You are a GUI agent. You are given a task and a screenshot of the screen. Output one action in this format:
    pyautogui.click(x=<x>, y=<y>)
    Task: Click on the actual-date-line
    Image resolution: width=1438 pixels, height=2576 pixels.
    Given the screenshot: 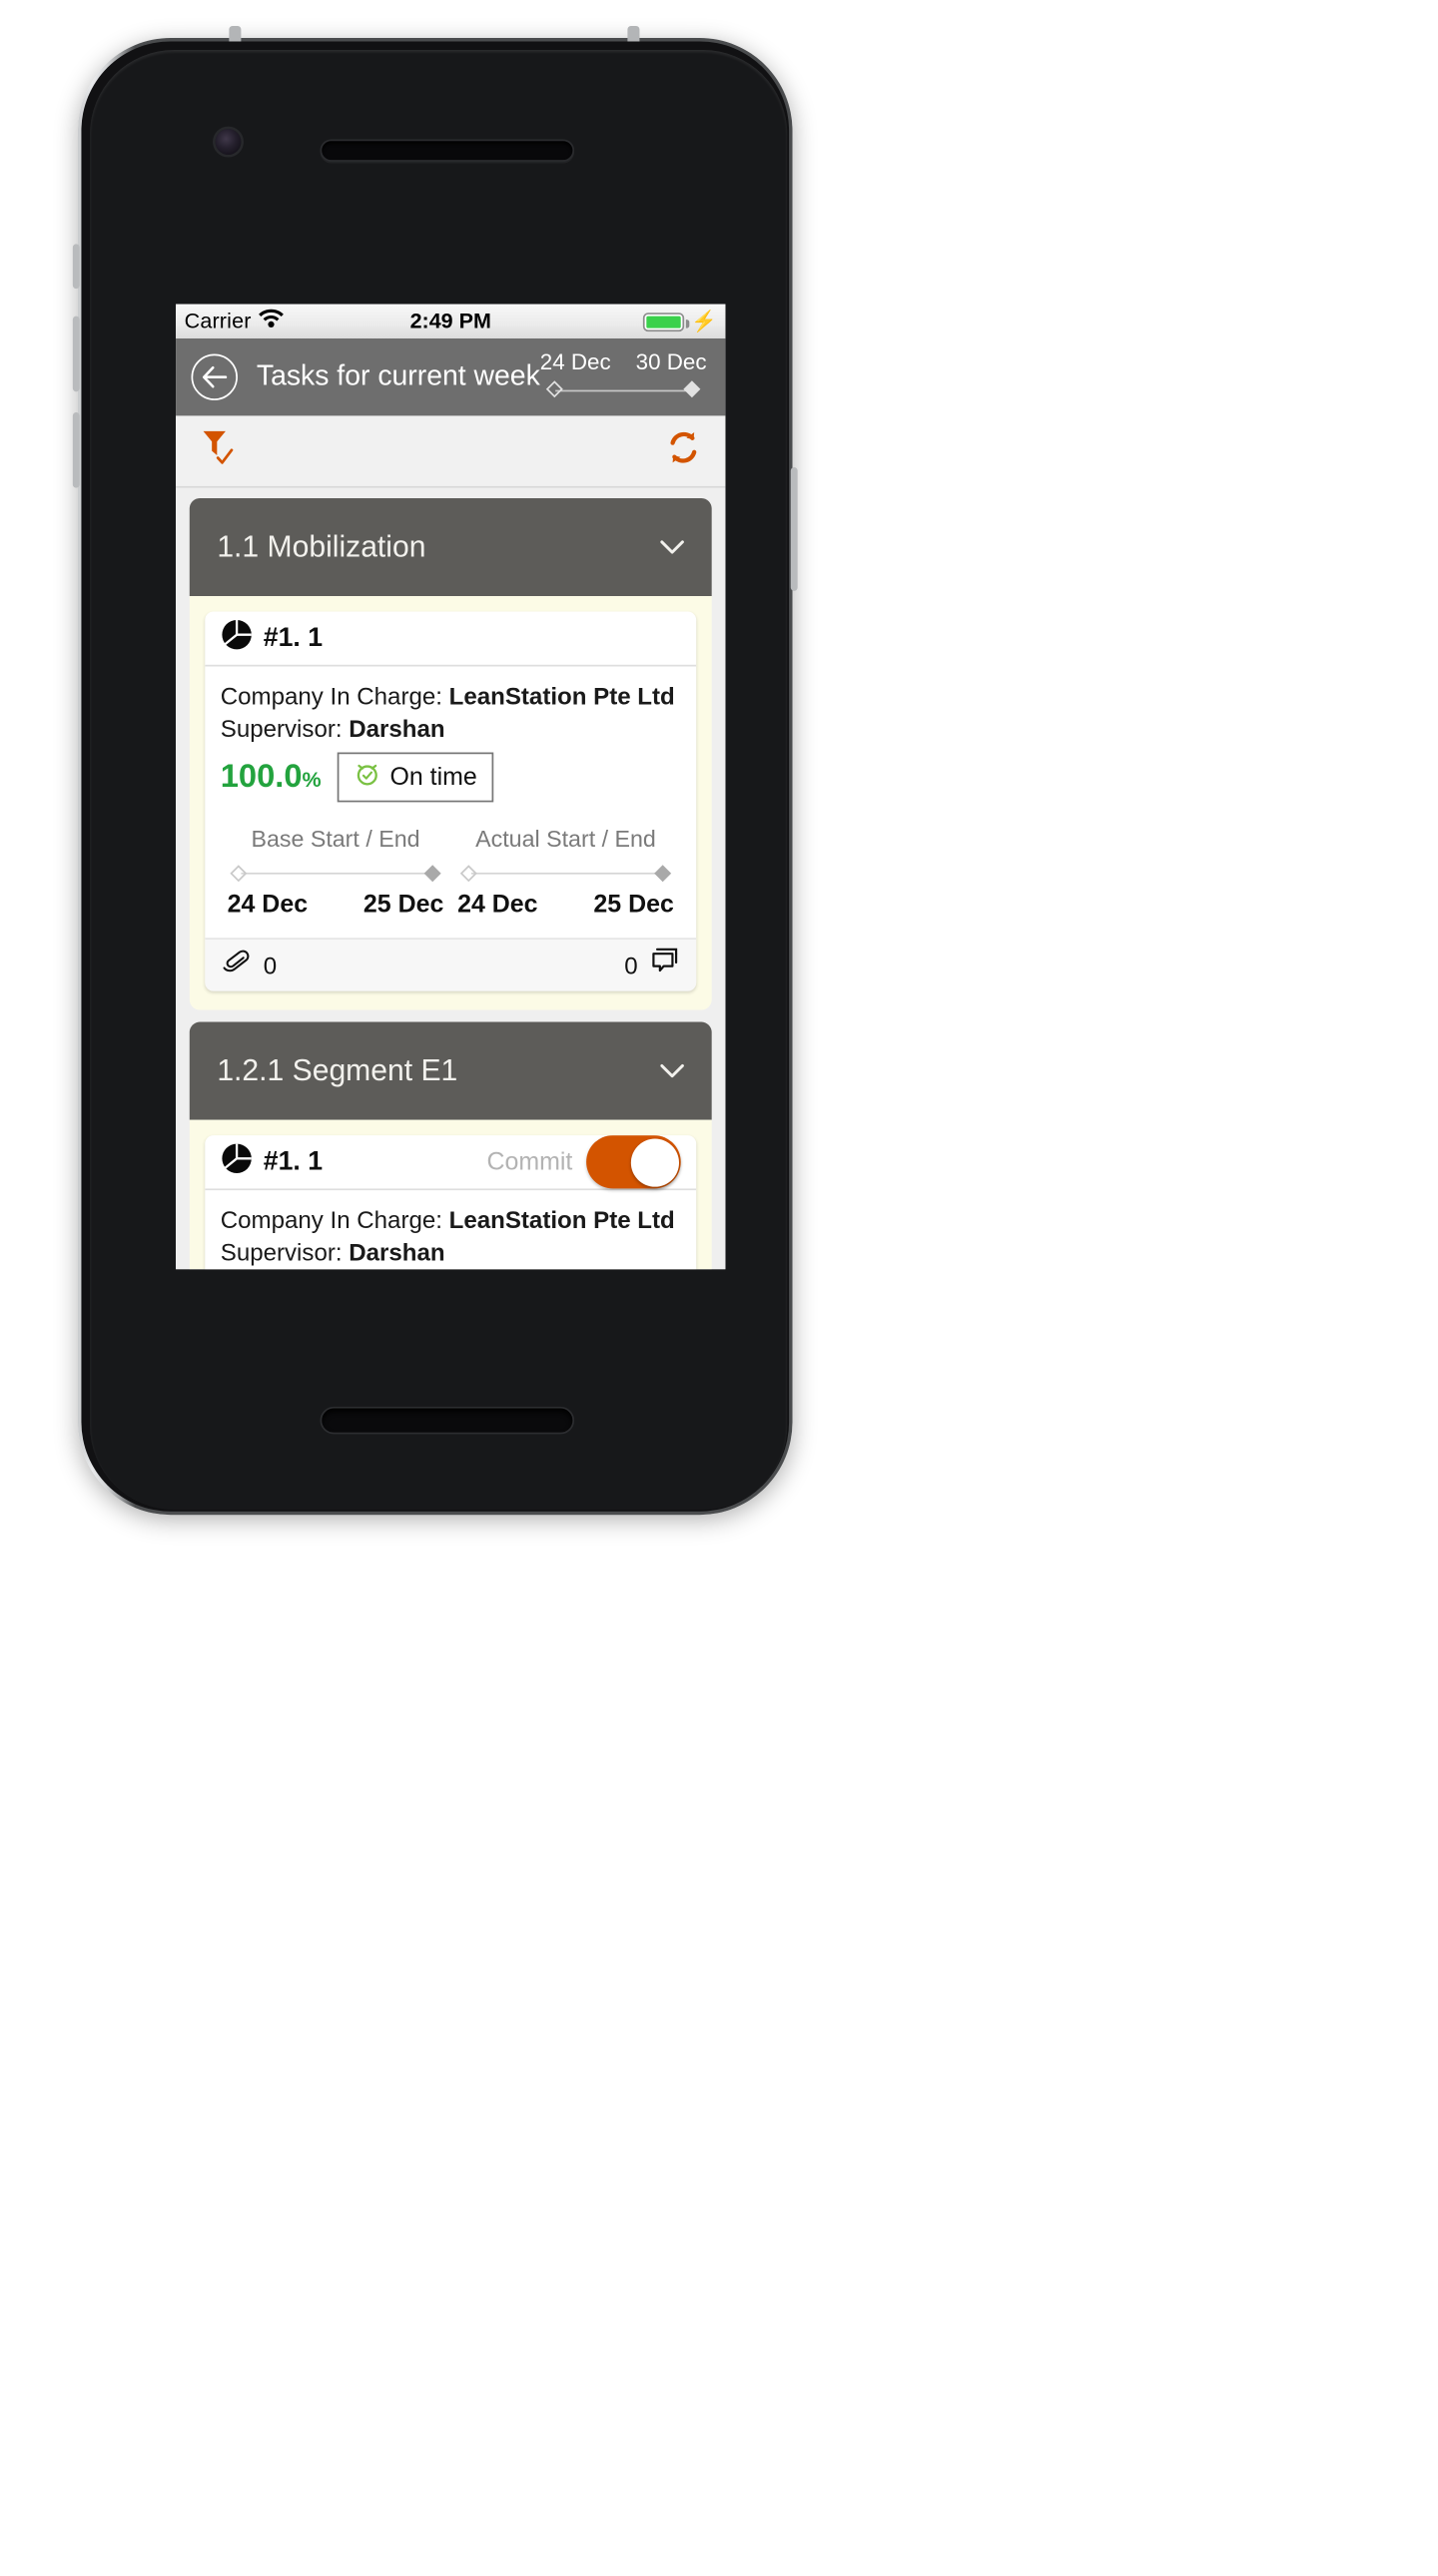 What is the action you would take?
    pyautogui.click(x=565, y=873)
    